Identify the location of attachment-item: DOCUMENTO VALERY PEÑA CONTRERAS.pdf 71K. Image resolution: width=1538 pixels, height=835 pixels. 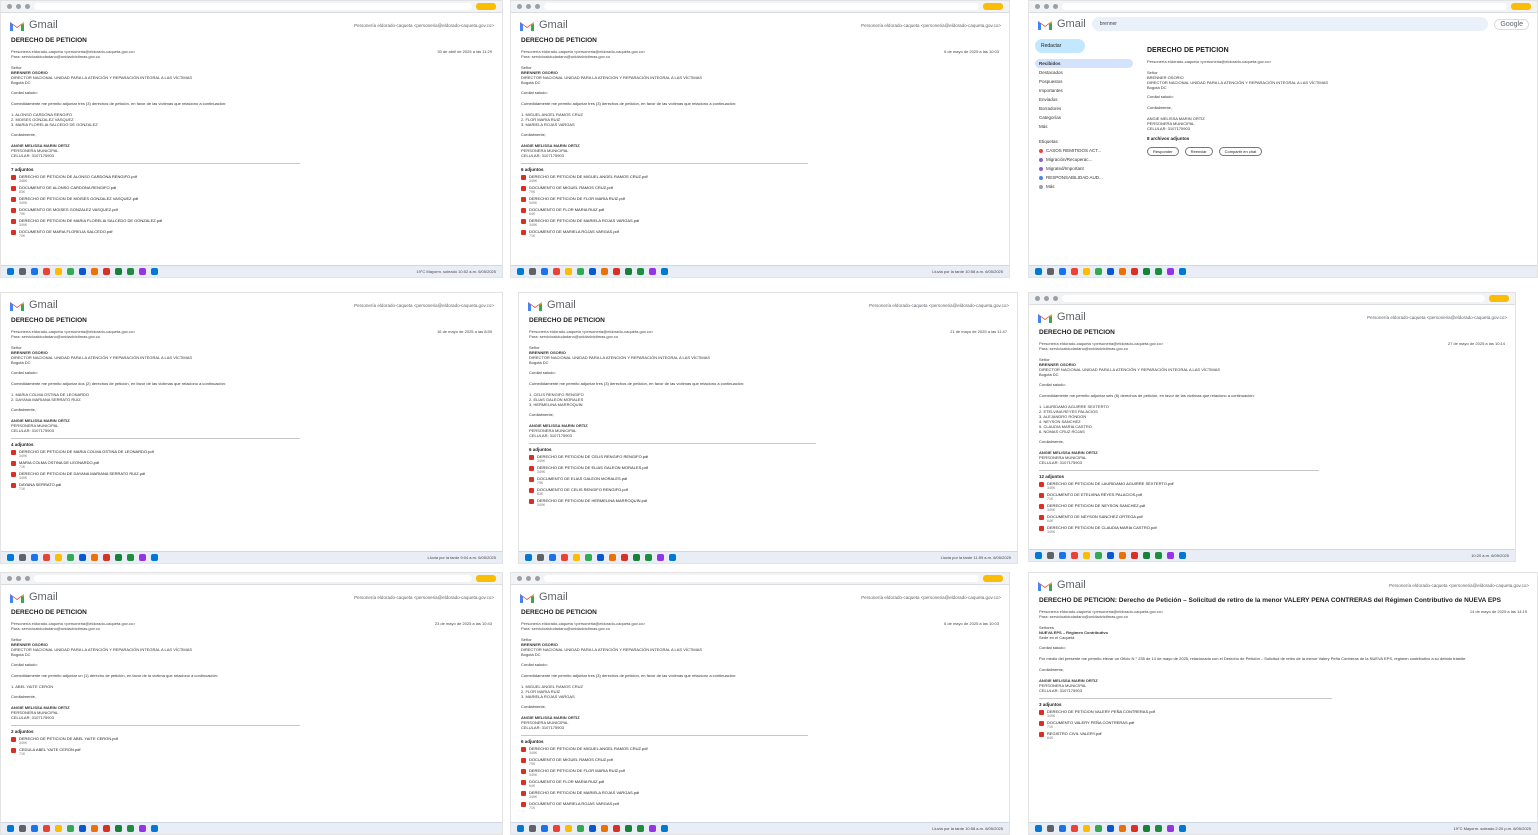
(1283, 724).